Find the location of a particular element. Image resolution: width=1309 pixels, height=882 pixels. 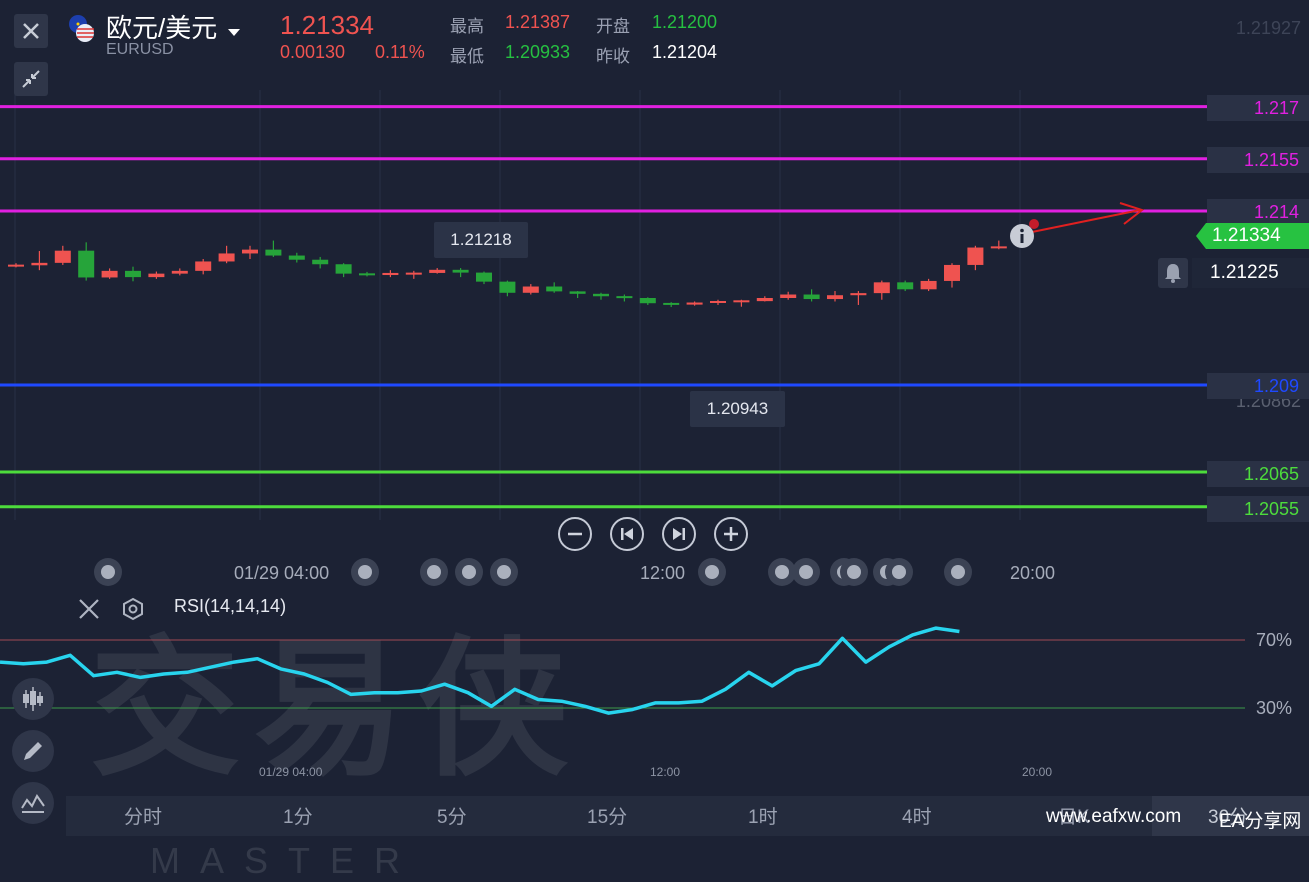

prev-close-label: 昨收 is located at coordinates (613, 56).